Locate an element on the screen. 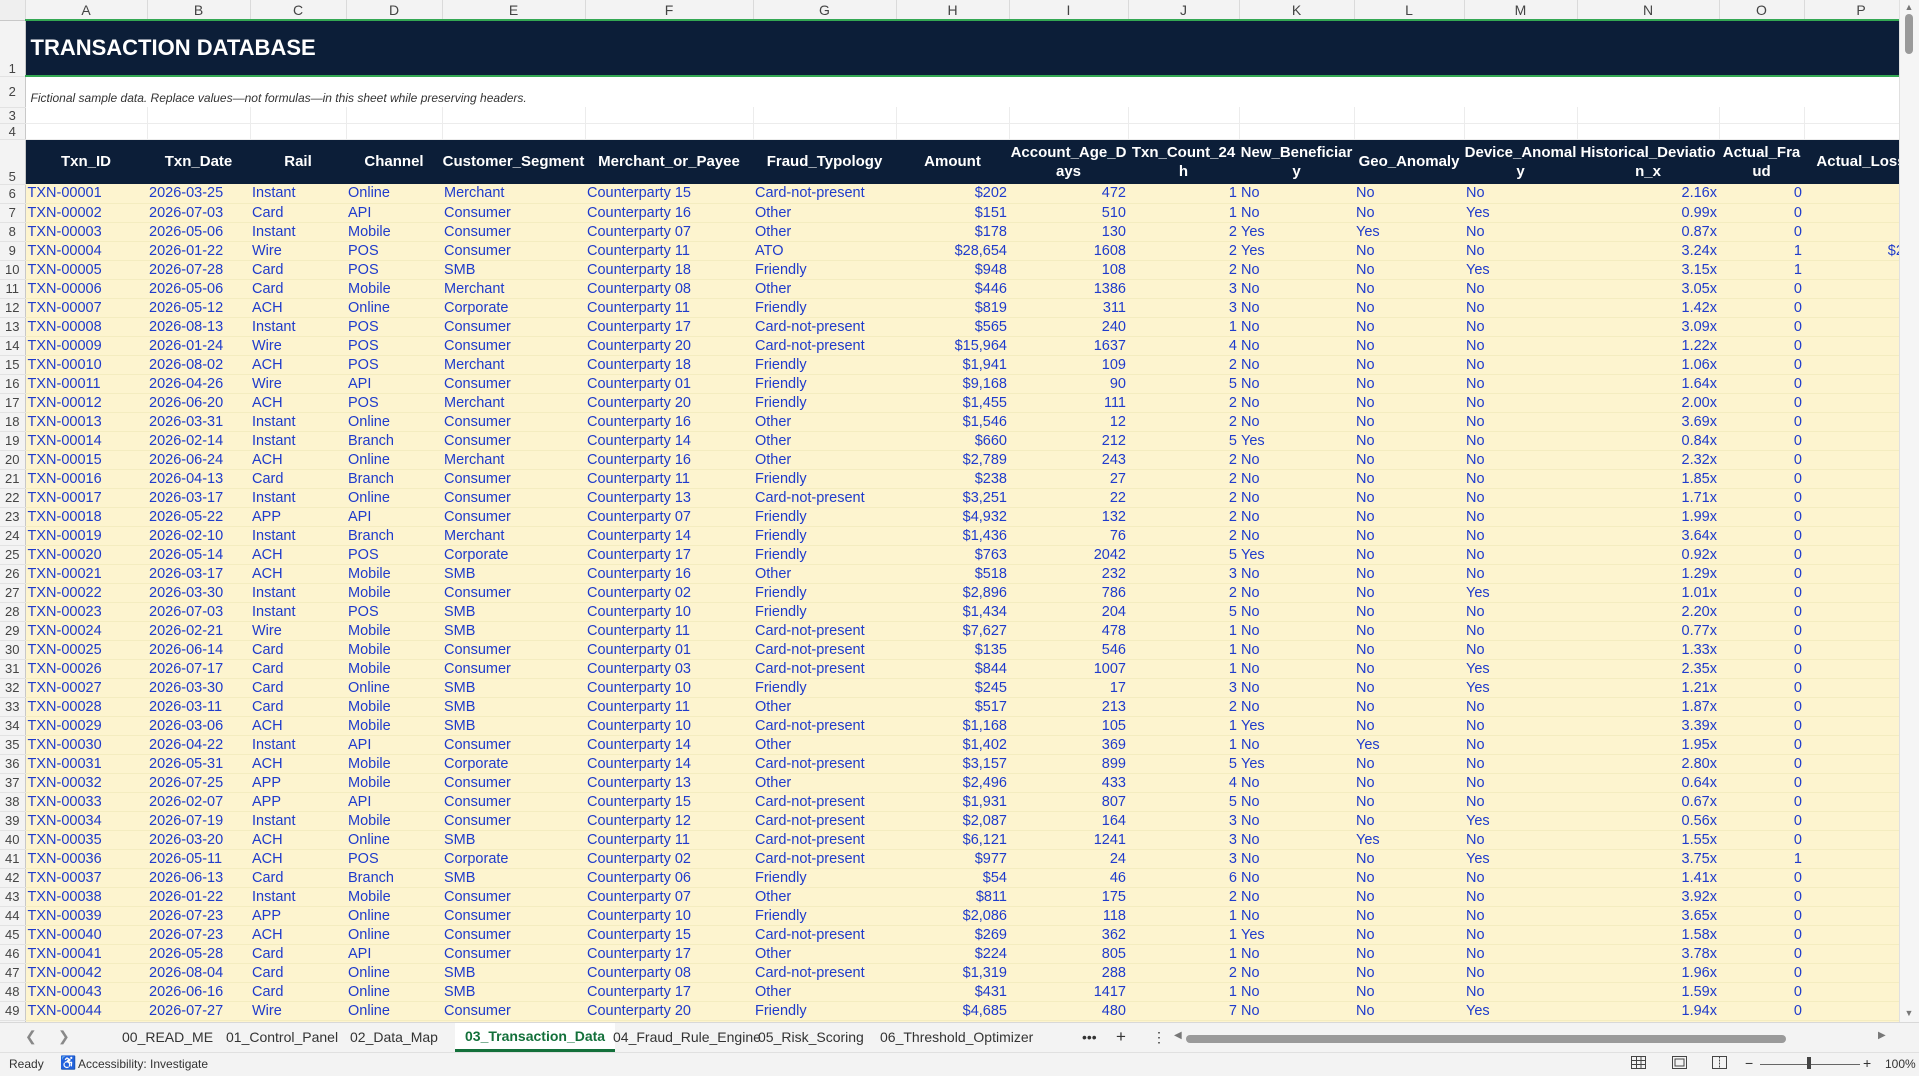 This screenshot has height=1076, width=1919. cell-amount: $1,168 is located at coordinates (952, 726).